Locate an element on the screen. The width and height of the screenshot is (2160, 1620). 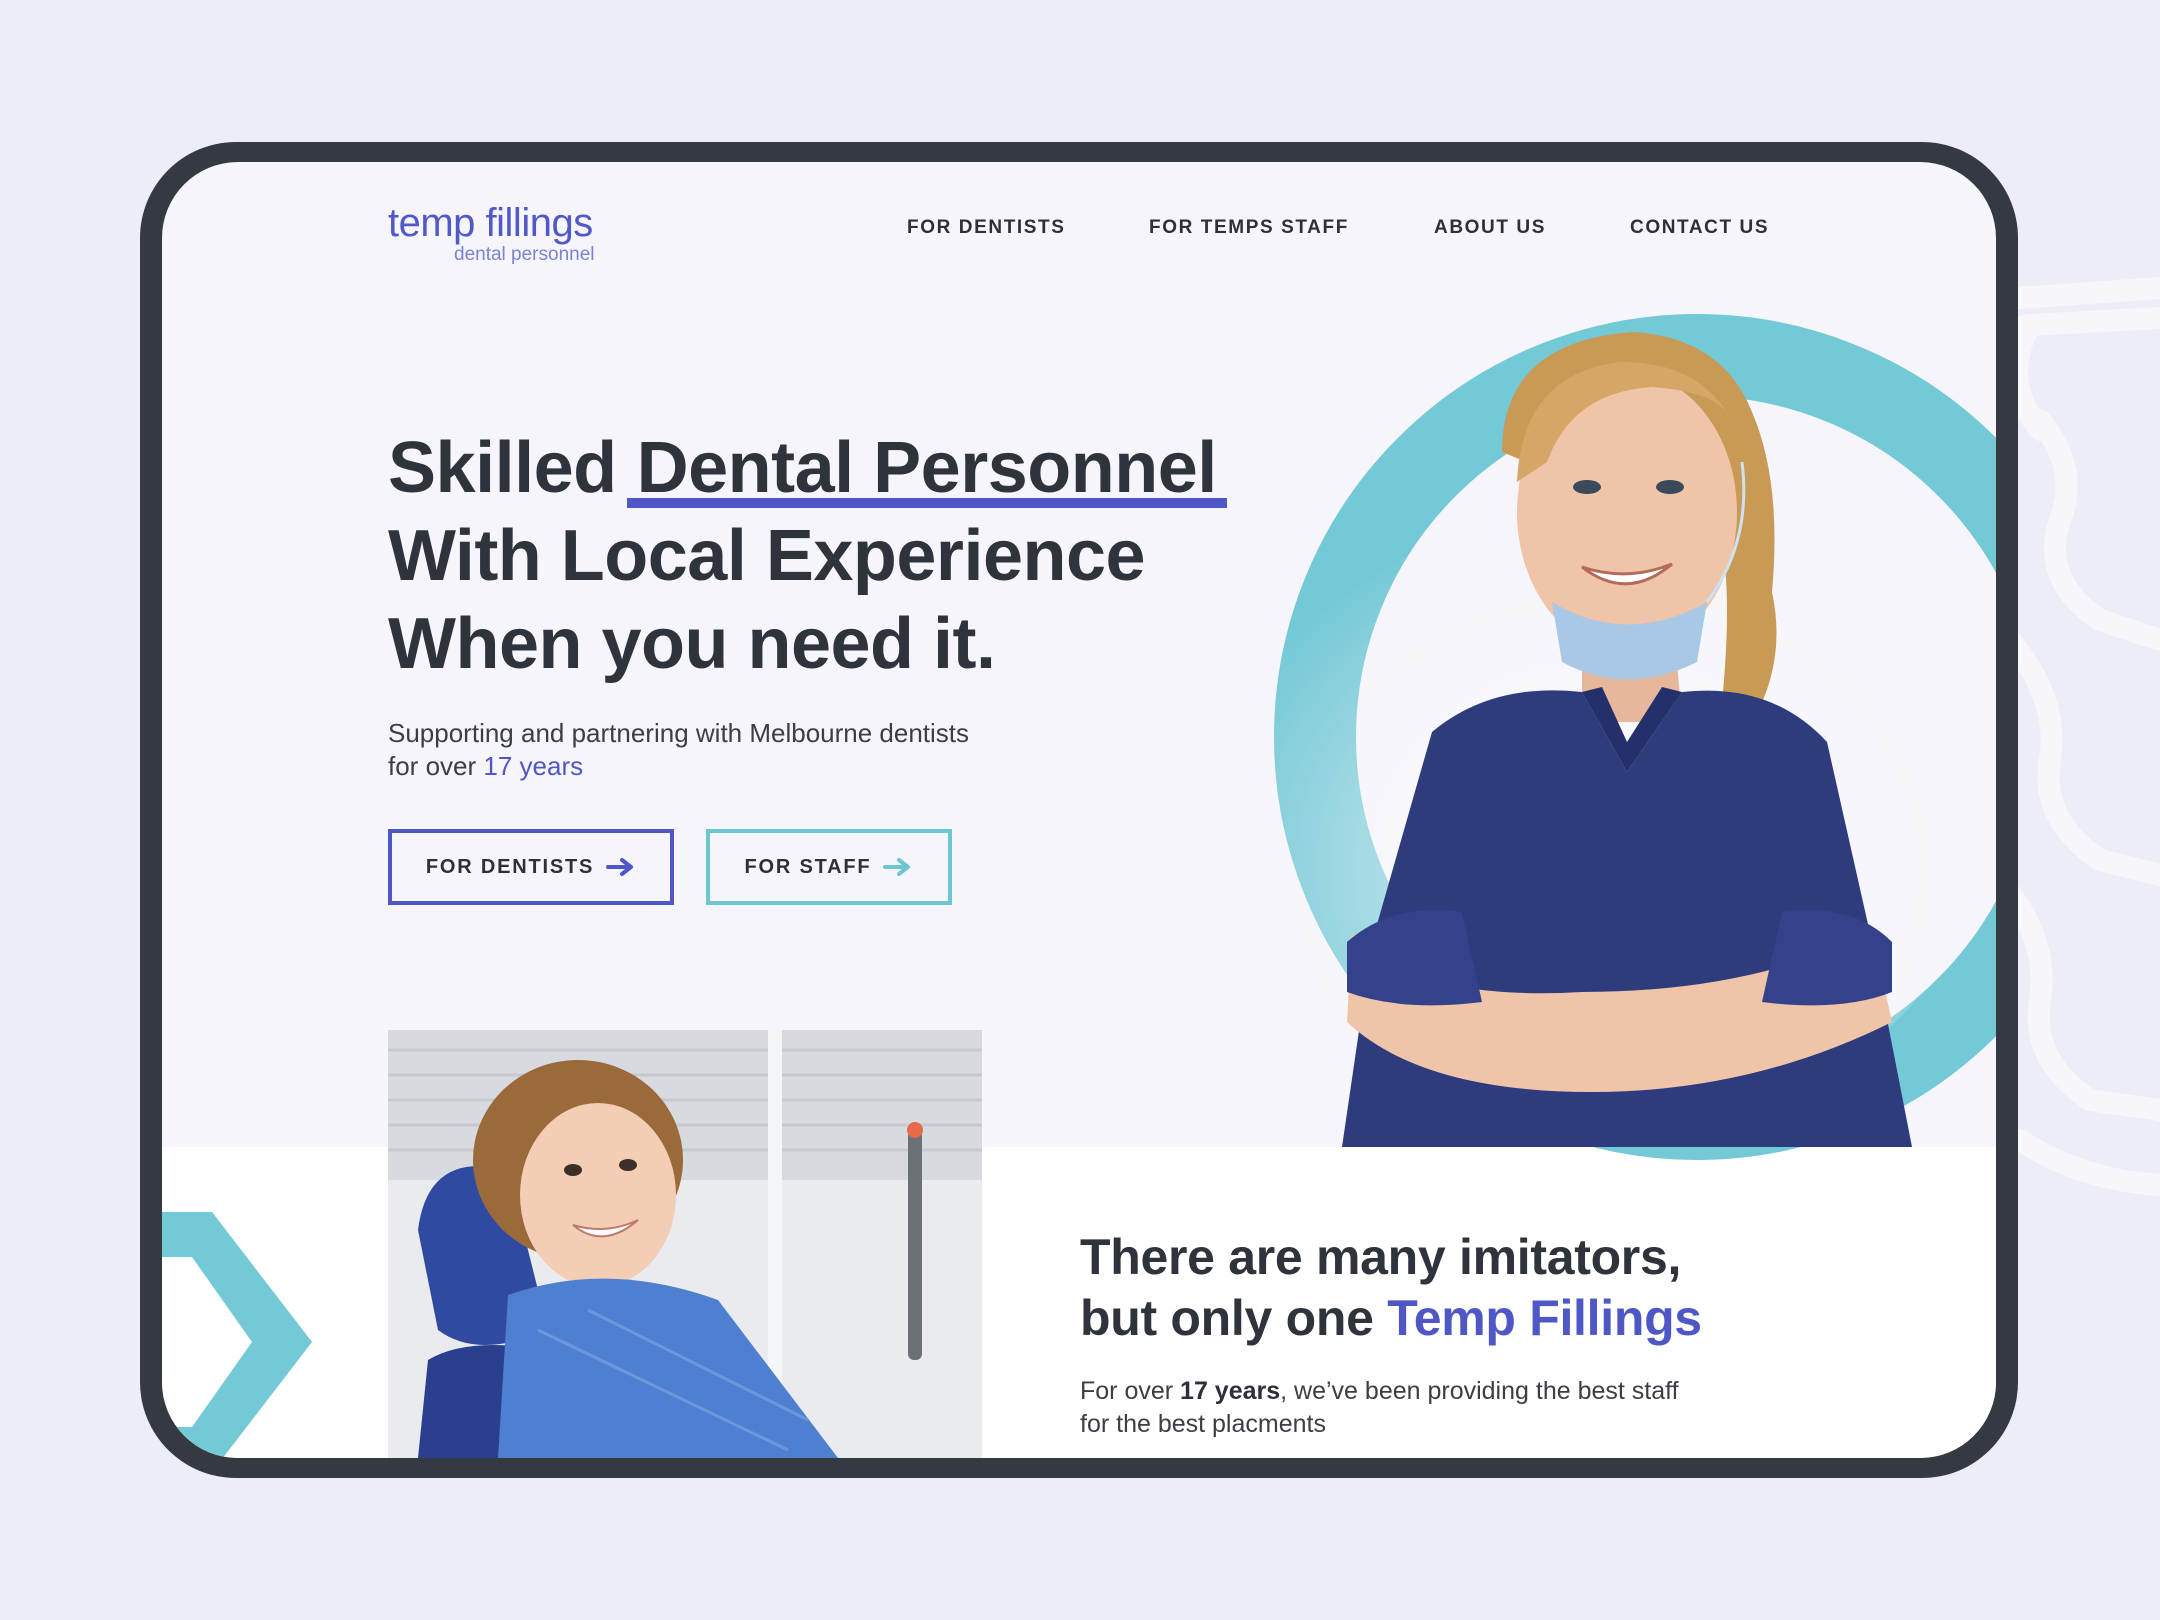
logo: temp fillings dental personnel is located at coordinates (491, 232).